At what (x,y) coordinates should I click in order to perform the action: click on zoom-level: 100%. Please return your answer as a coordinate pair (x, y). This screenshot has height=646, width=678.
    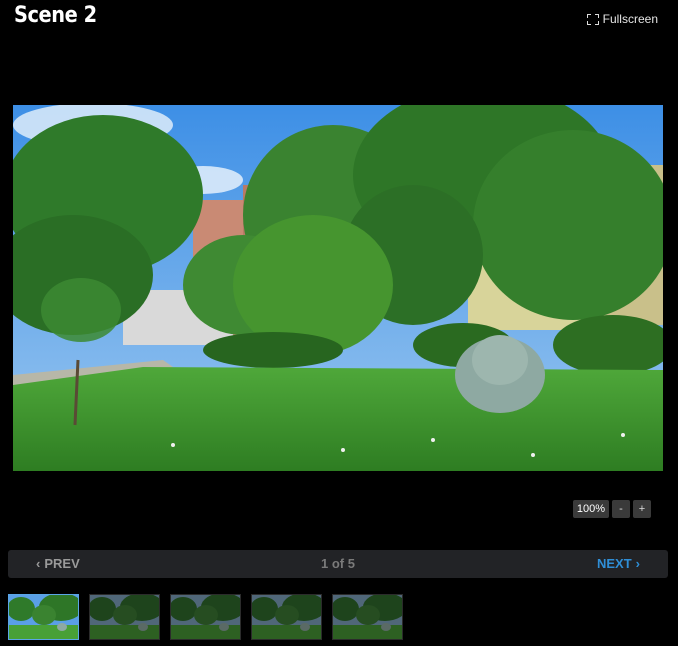
    Looking at the image, I should click on (590, 509).